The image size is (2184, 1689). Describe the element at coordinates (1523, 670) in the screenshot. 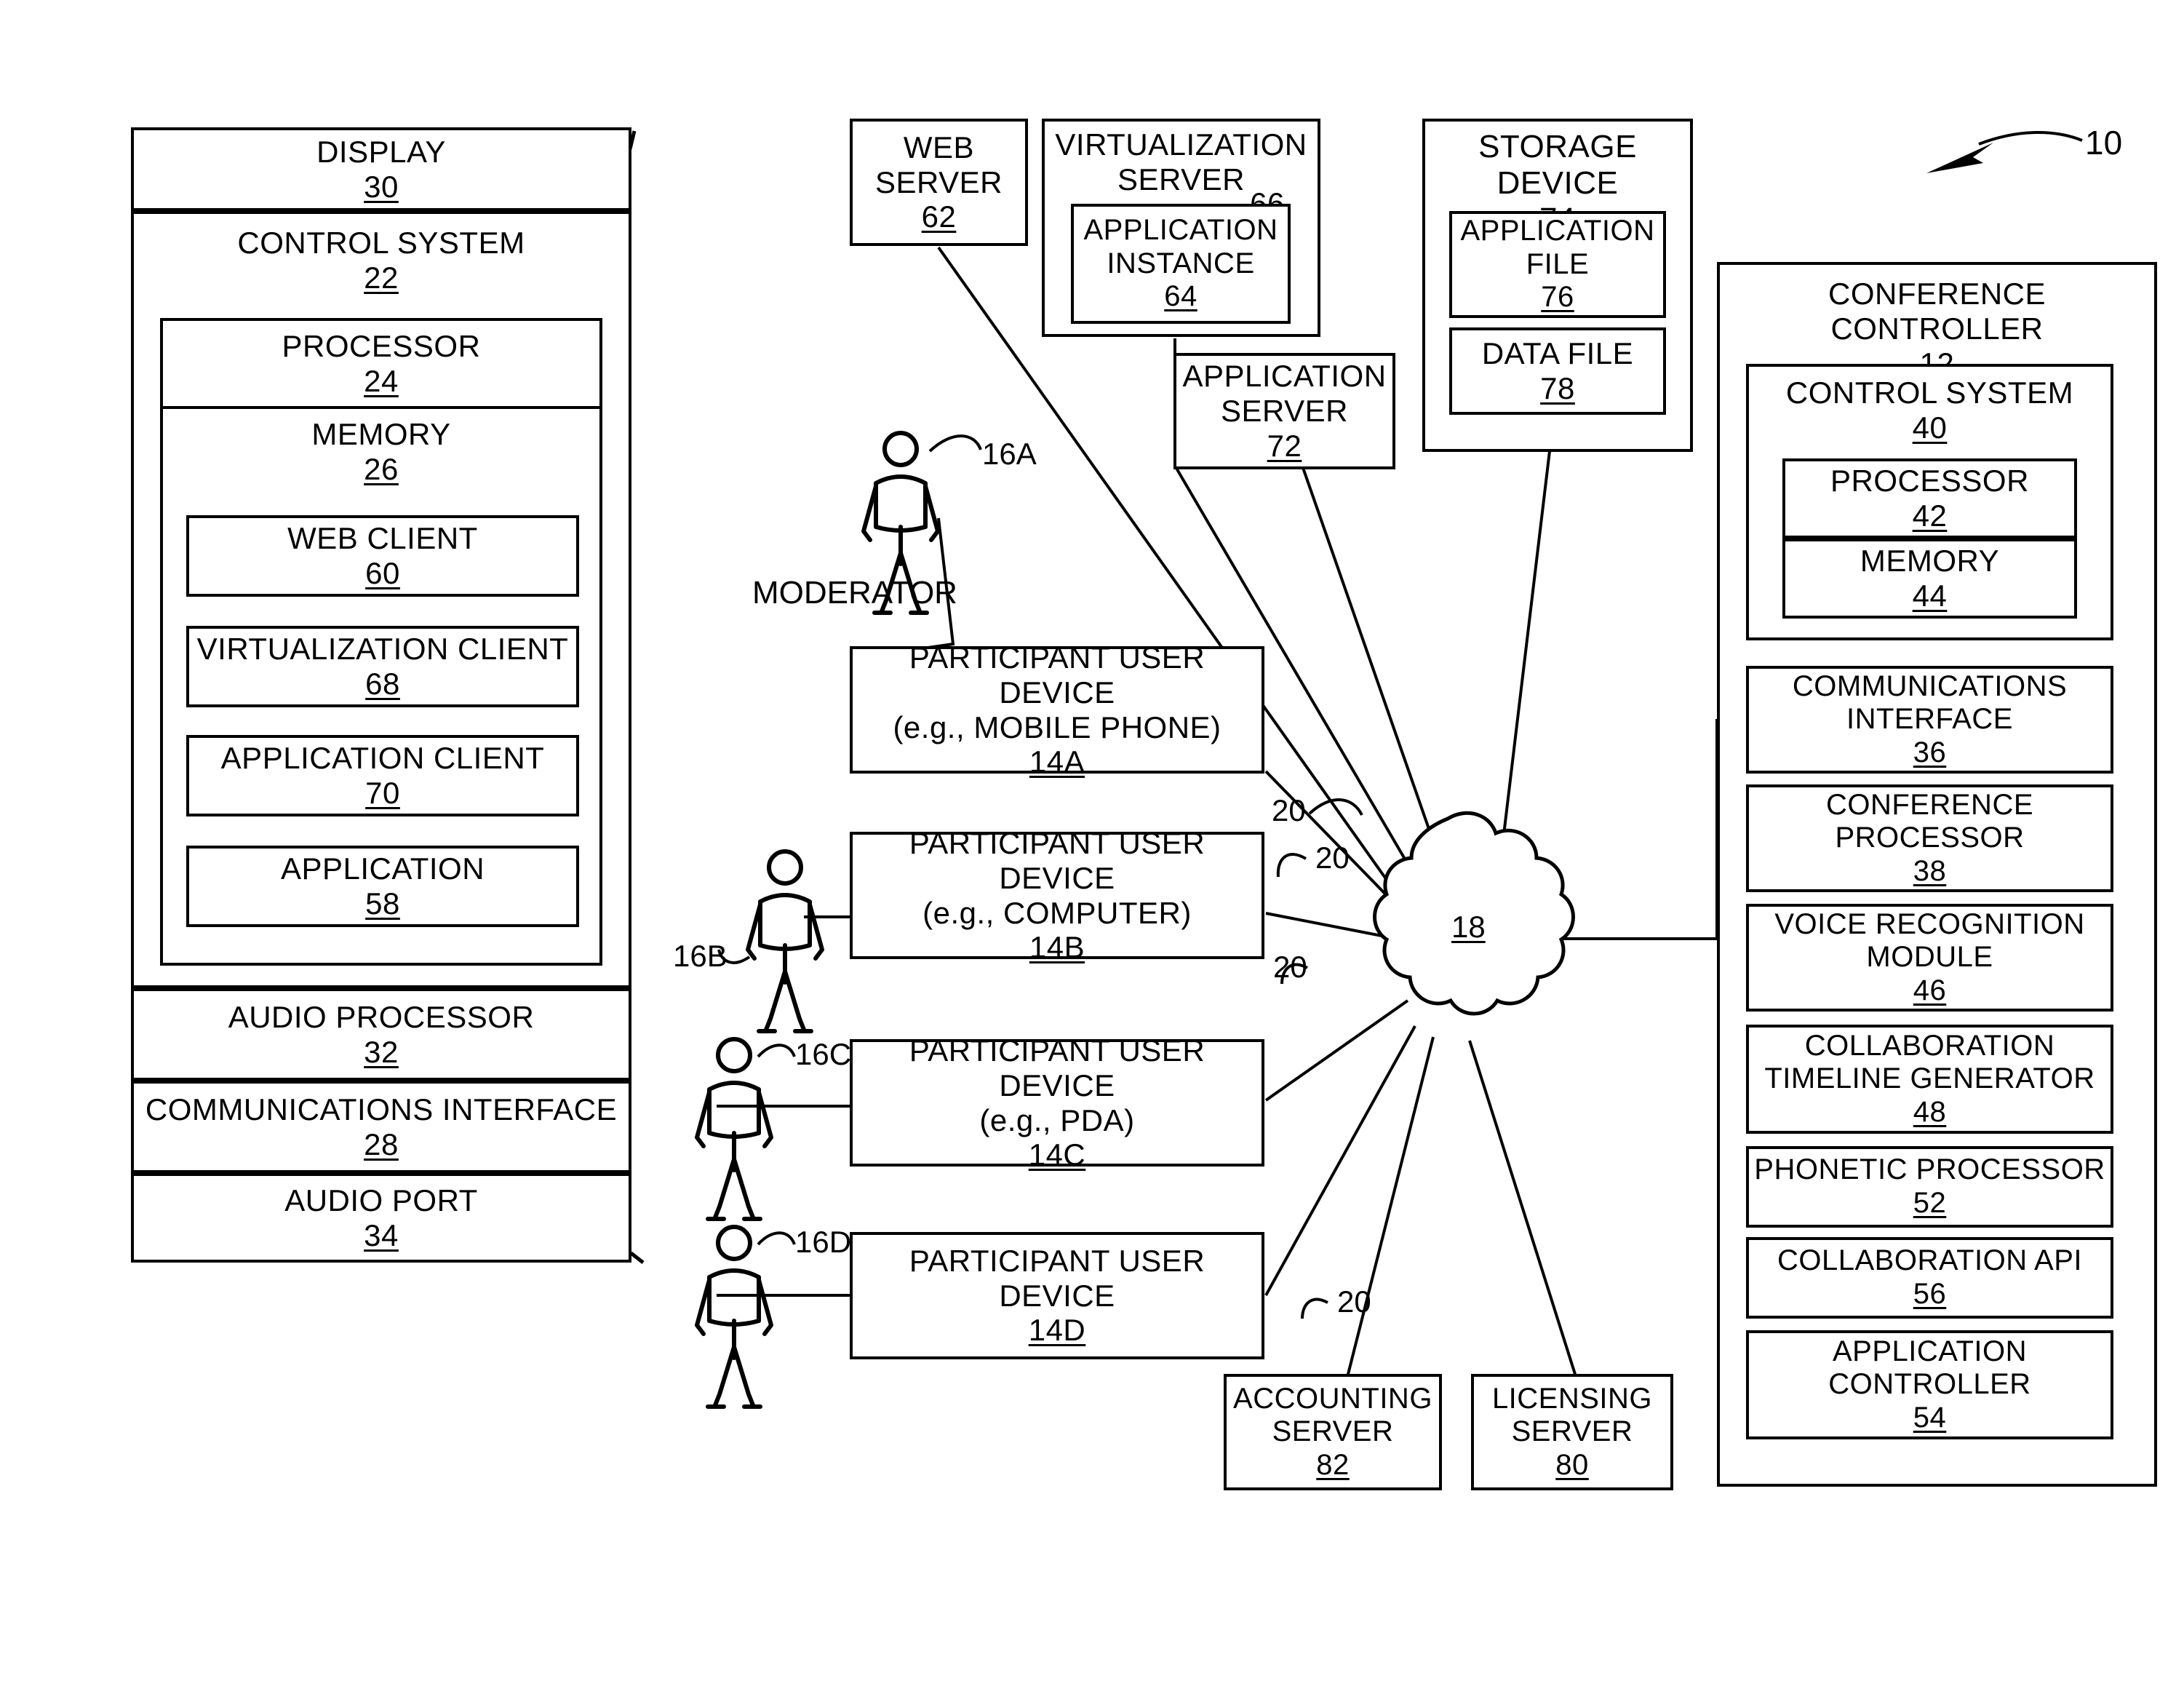

I see `link-storage-cloud` at that location.